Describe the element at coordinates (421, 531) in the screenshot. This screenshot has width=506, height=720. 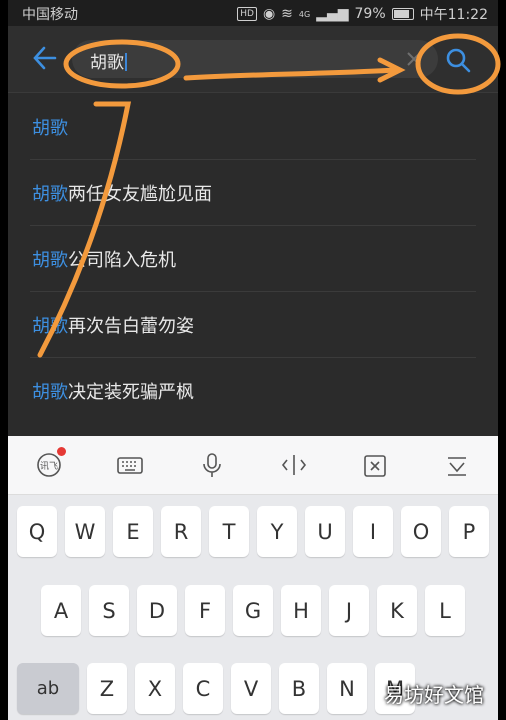
I see `key-o: O` at that location.